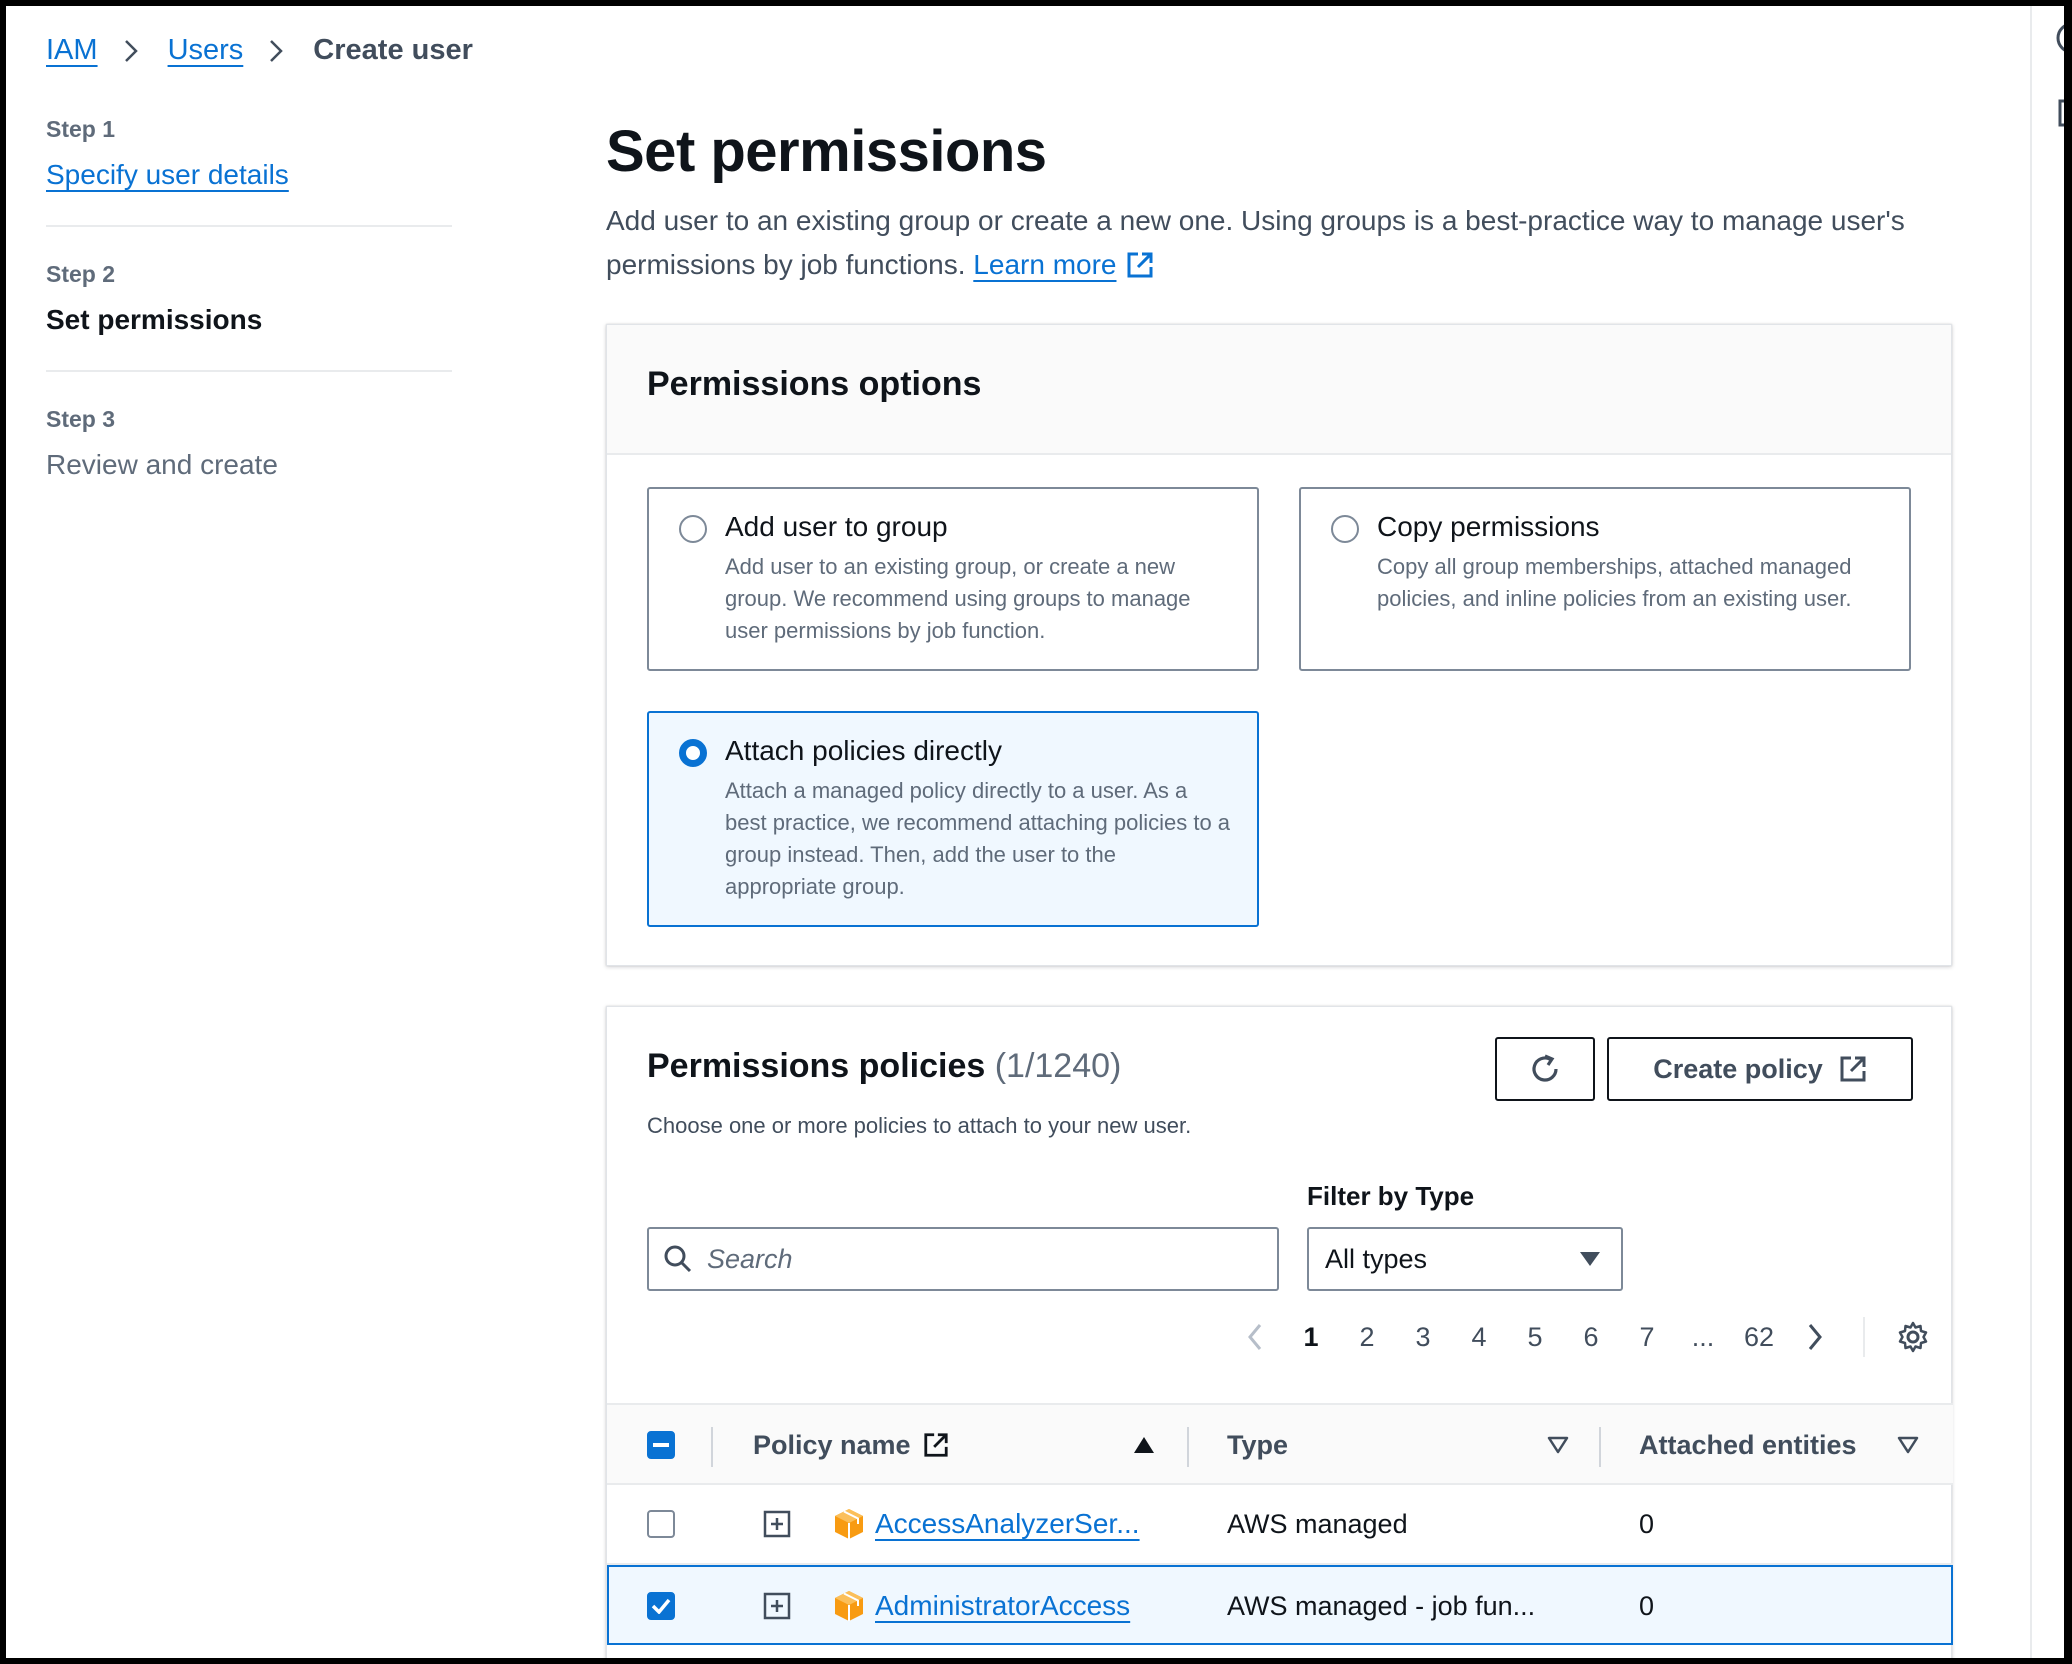 The height and width of the screenshot is (1664, 2072). What do you see at coordinates (1317, 1523) in the screenshot?
I see `type-cell: AWS managed` at bounding box center [1317, 1523].